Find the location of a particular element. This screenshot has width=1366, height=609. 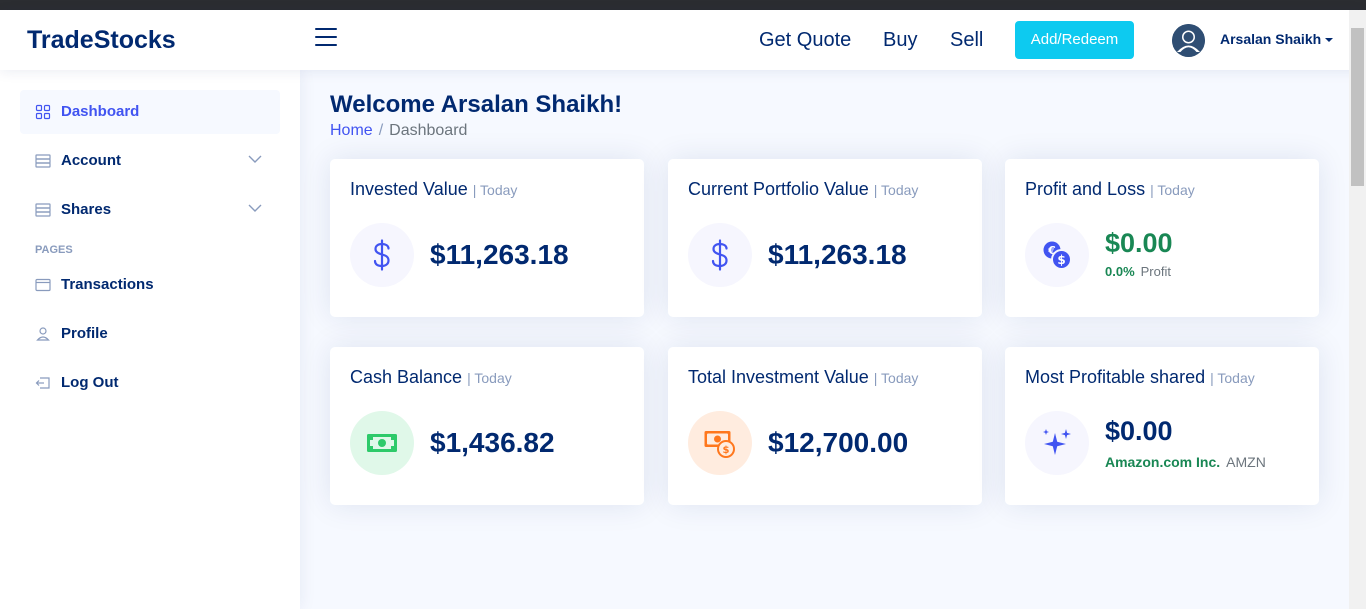

card-title: Invested Value is located at coordinates (409, 189).